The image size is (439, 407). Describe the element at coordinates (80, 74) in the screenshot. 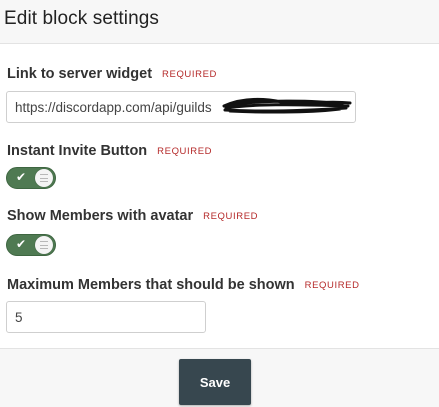

I see `link-label-text: Link to server widget` at that location.